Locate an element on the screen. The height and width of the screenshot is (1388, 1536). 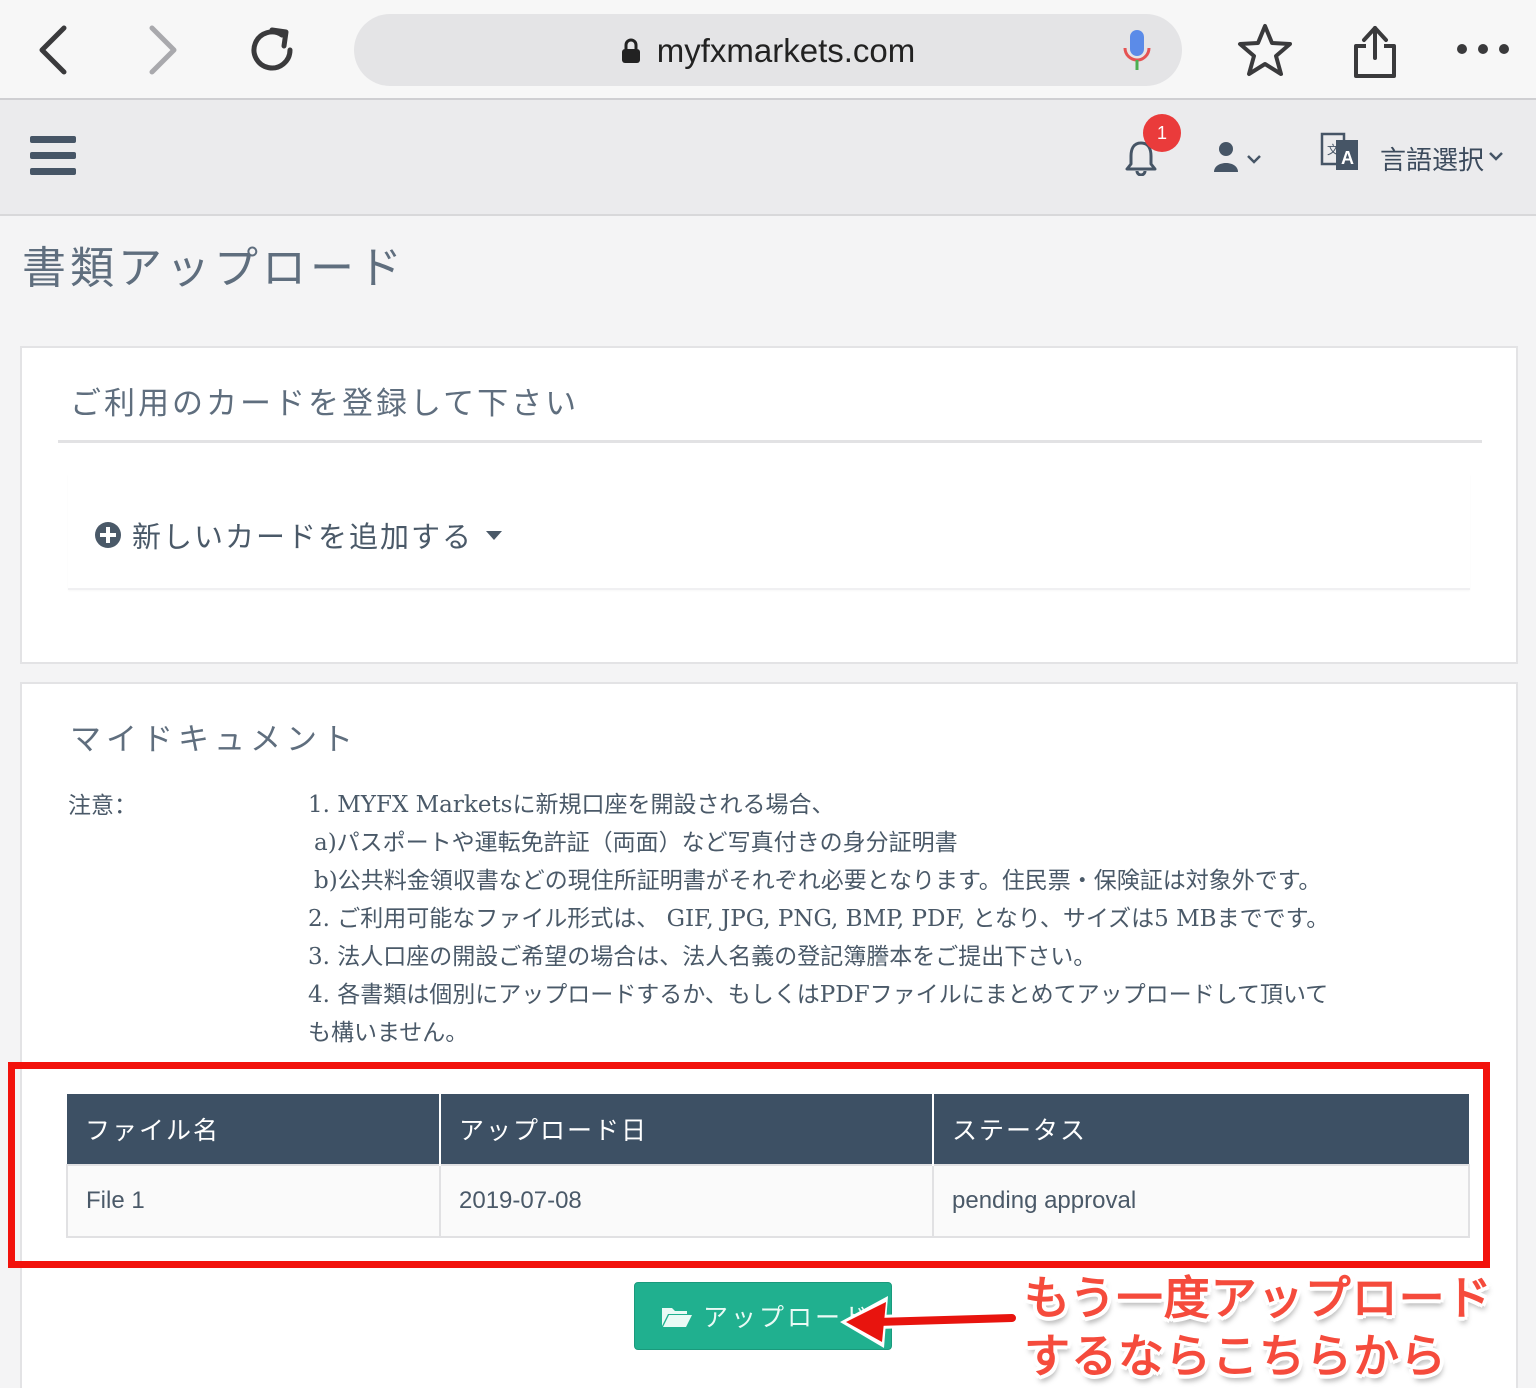
reload-button is located at coordinates (272, 50).